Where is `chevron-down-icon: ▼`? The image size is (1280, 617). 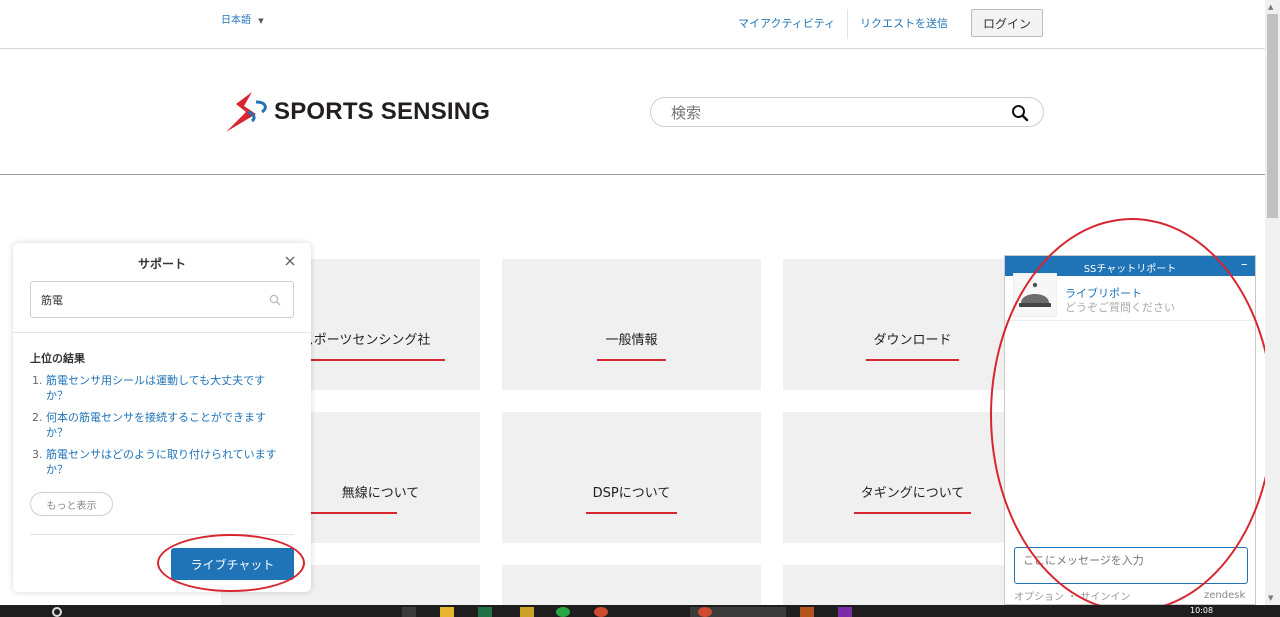
chevron-down-icon: ▼ is located at coordinates (261, 21).